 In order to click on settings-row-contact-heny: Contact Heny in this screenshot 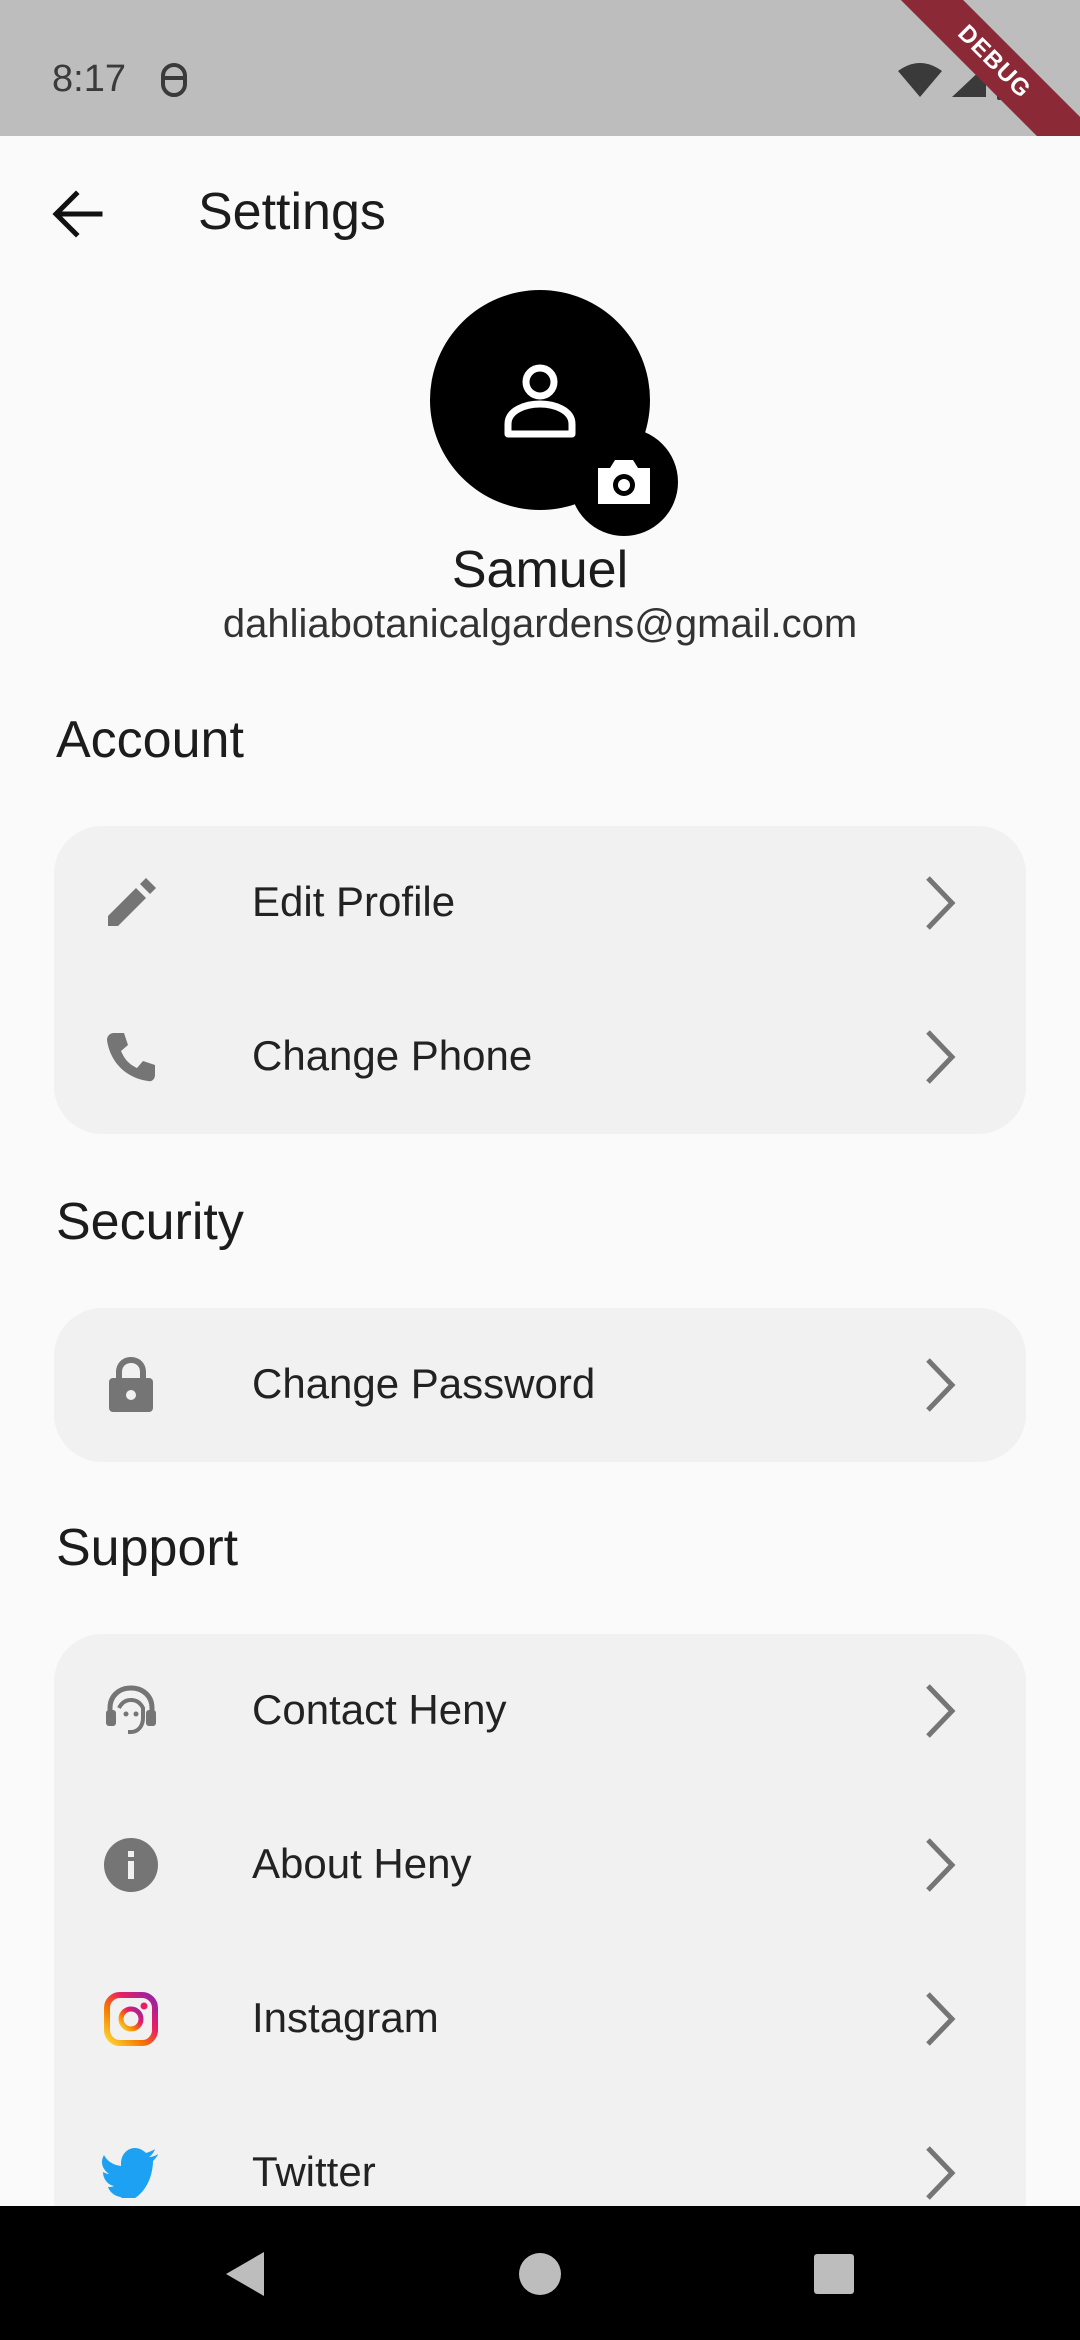, I will do `click(540, 1711)`.